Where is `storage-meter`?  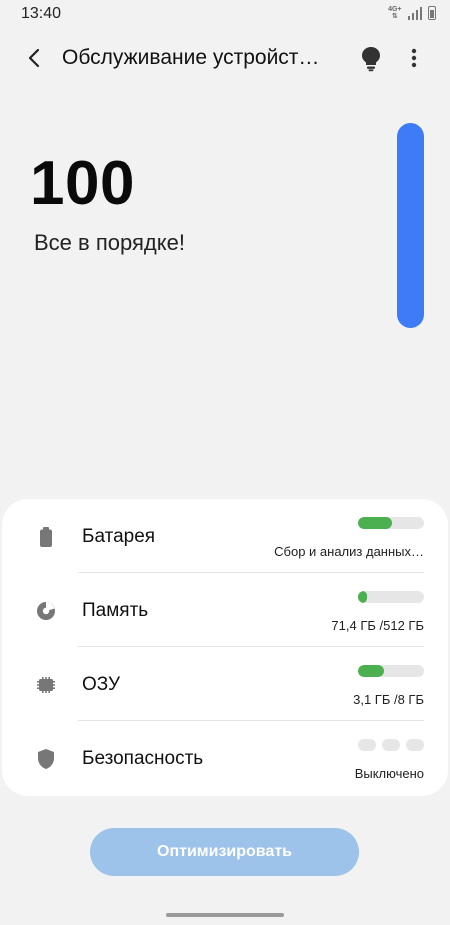
storage-meter is located at coordinates (391, 597).